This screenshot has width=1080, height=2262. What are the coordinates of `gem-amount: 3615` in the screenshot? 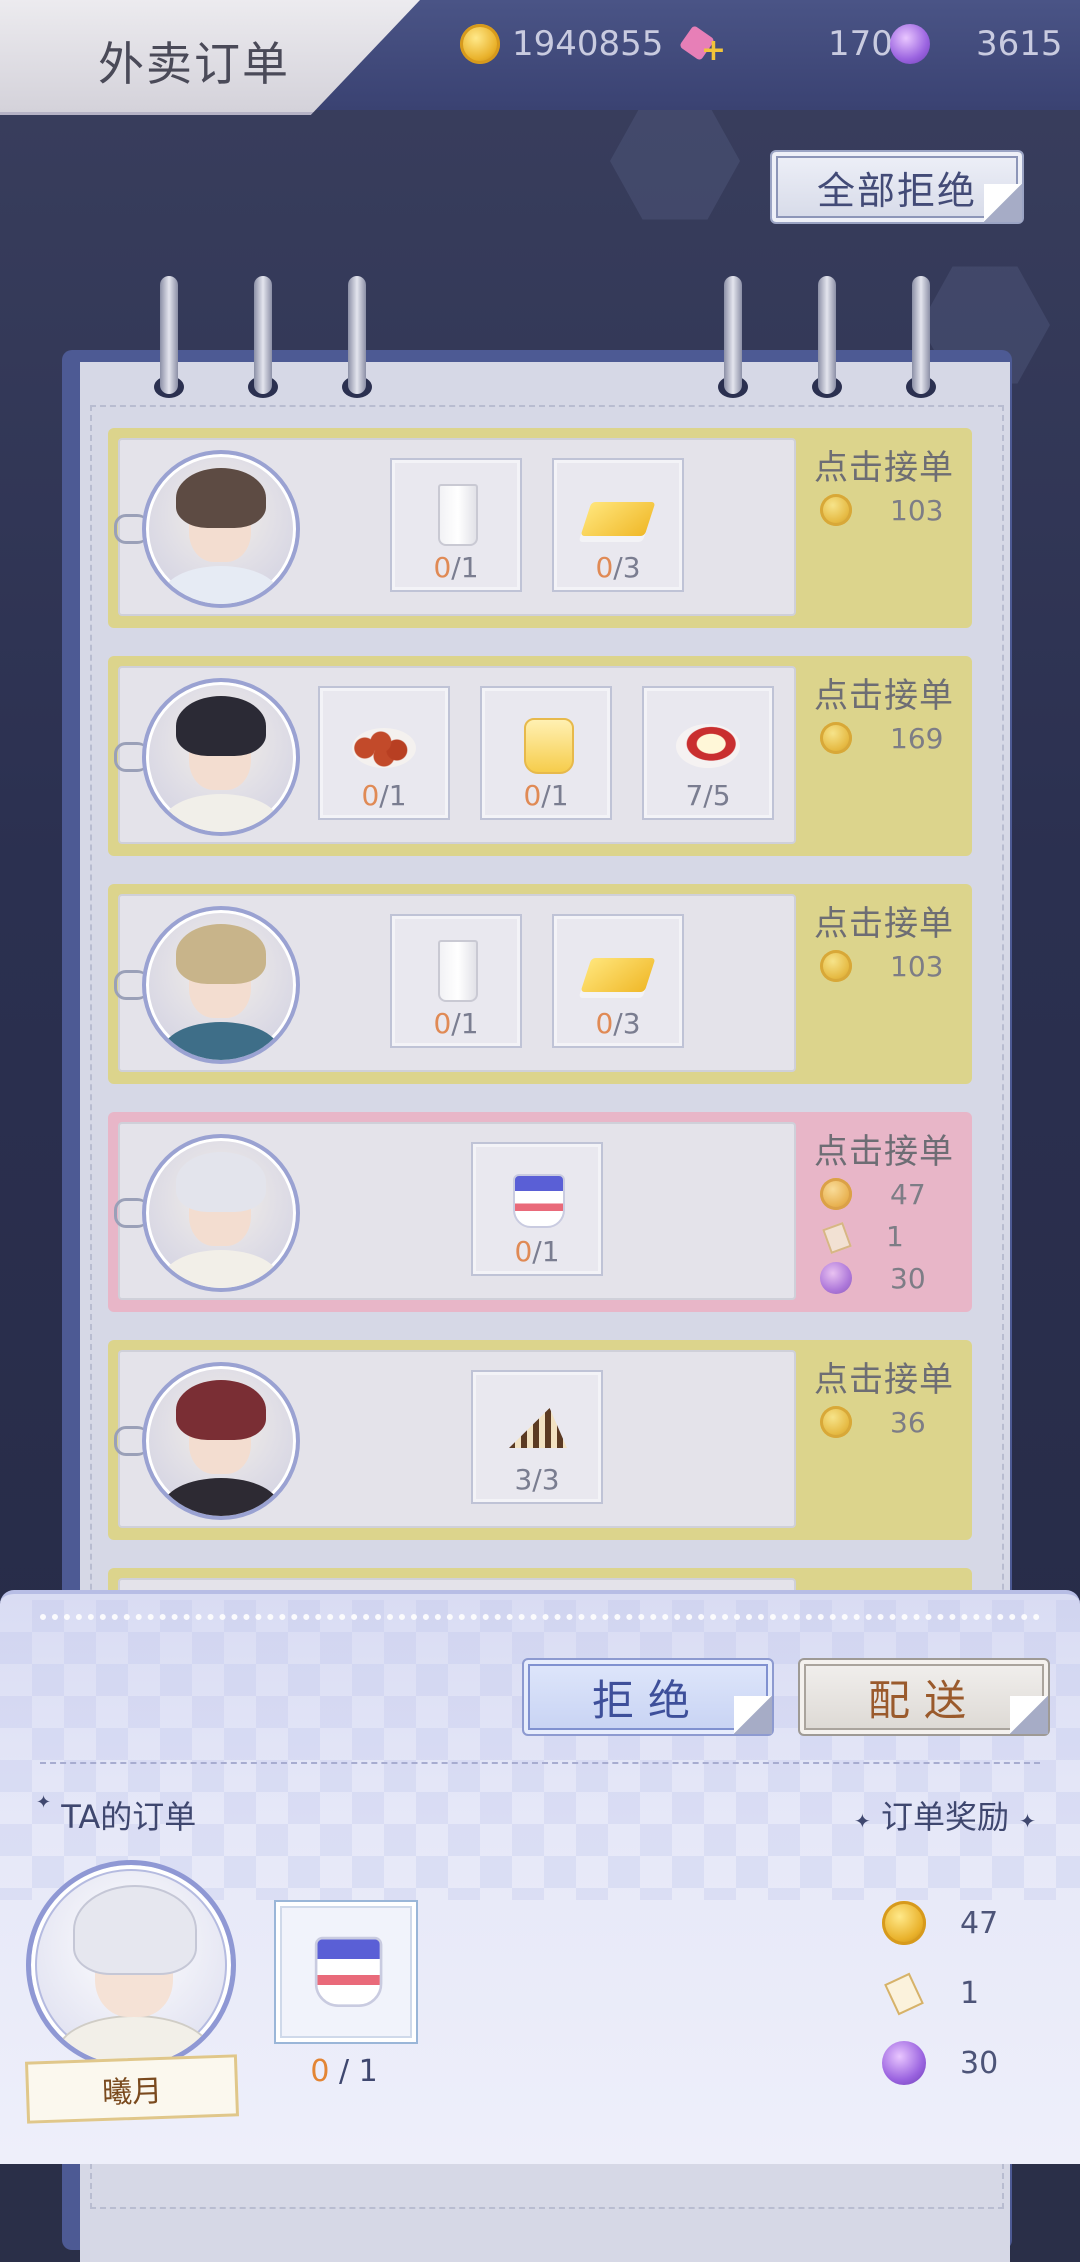 It's located at (1019, 44).